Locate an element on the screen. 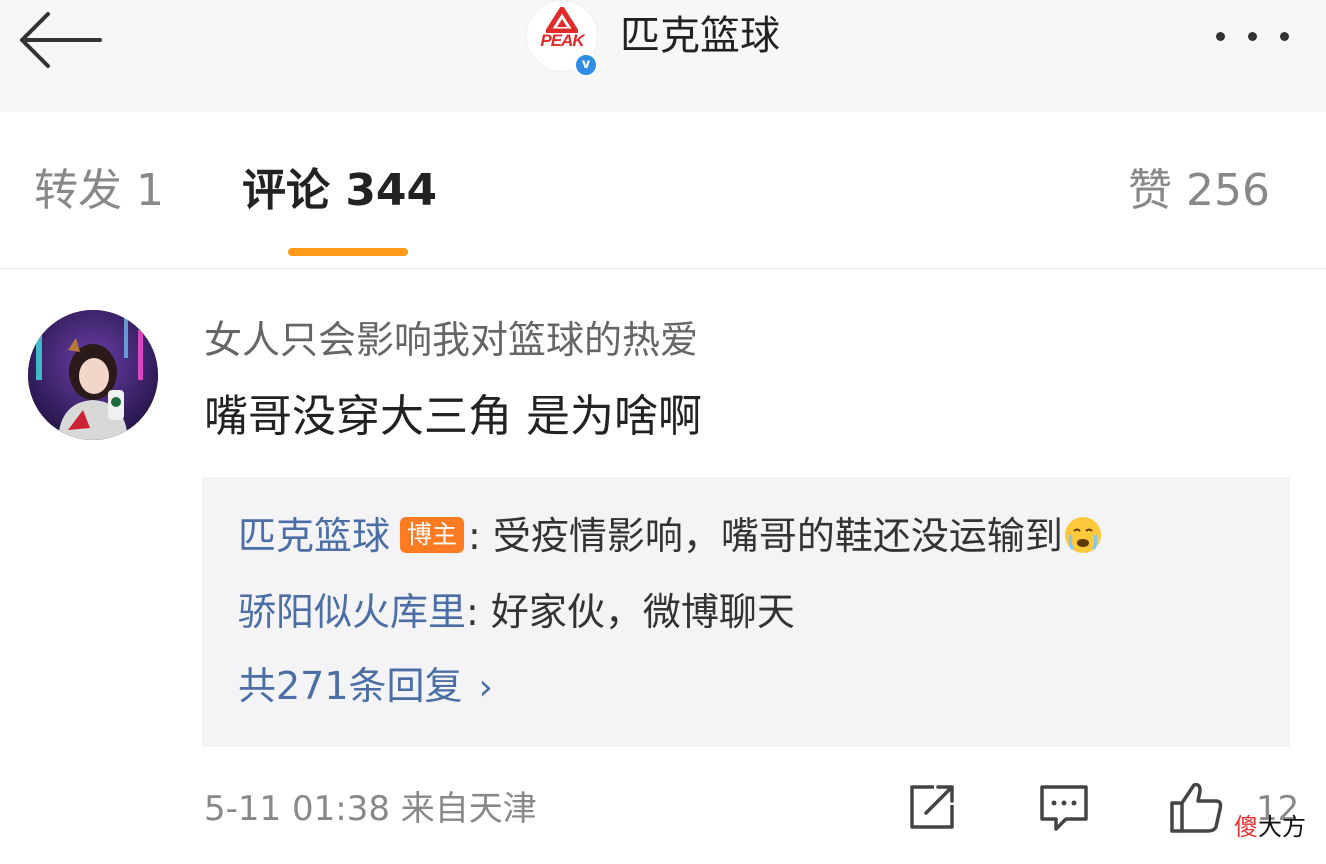 The image size is (1326, 864). peak-triangle-icon is located at coordinates (562, 20).